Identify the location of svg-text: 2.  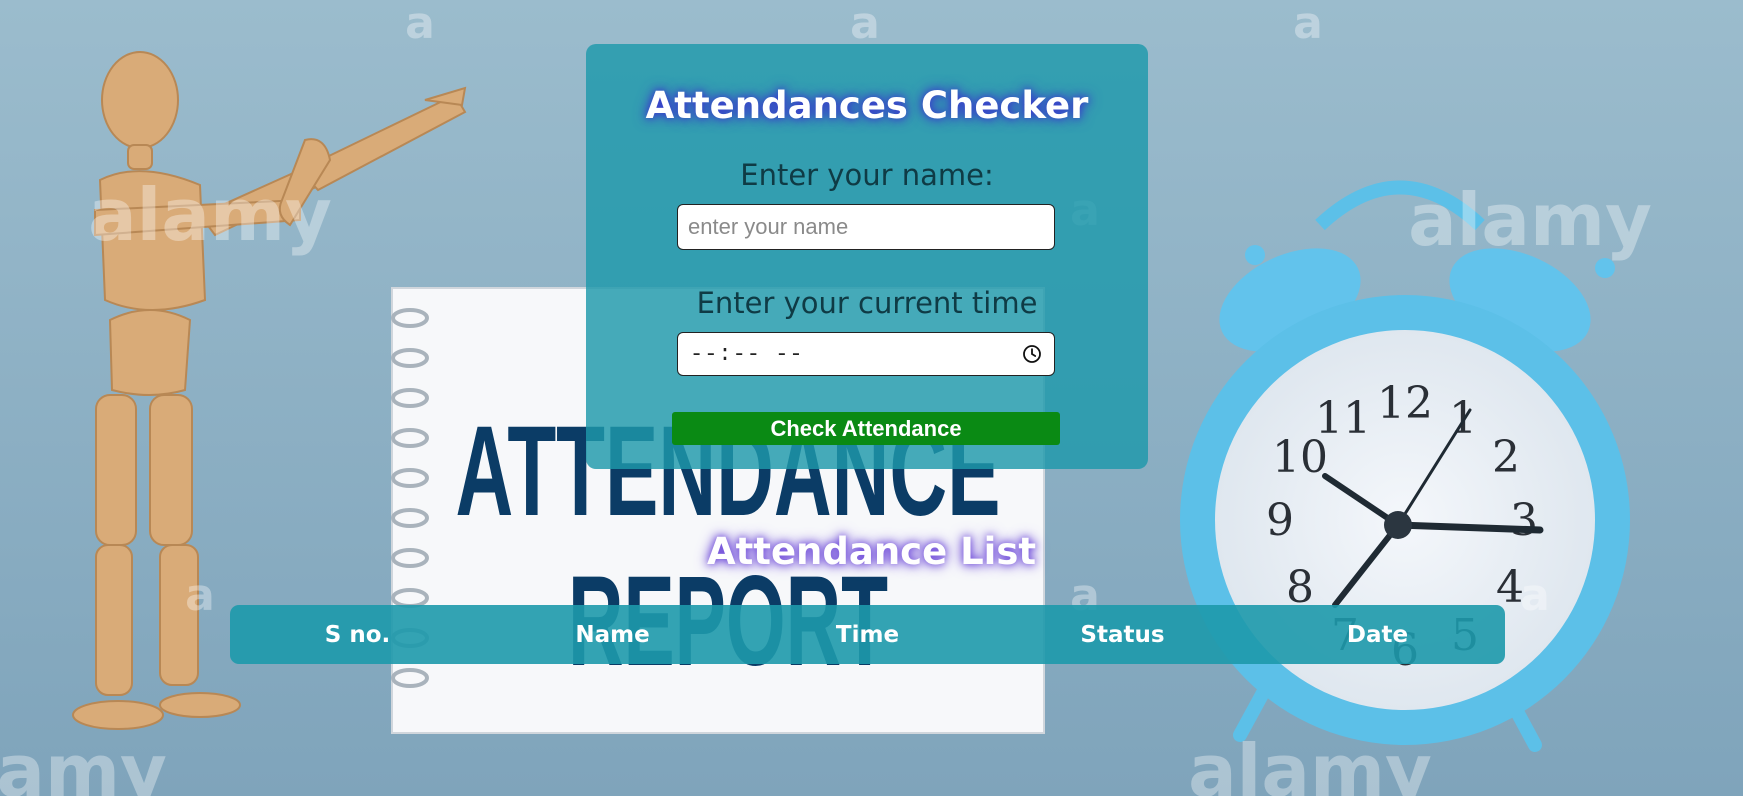
(1506, 457).